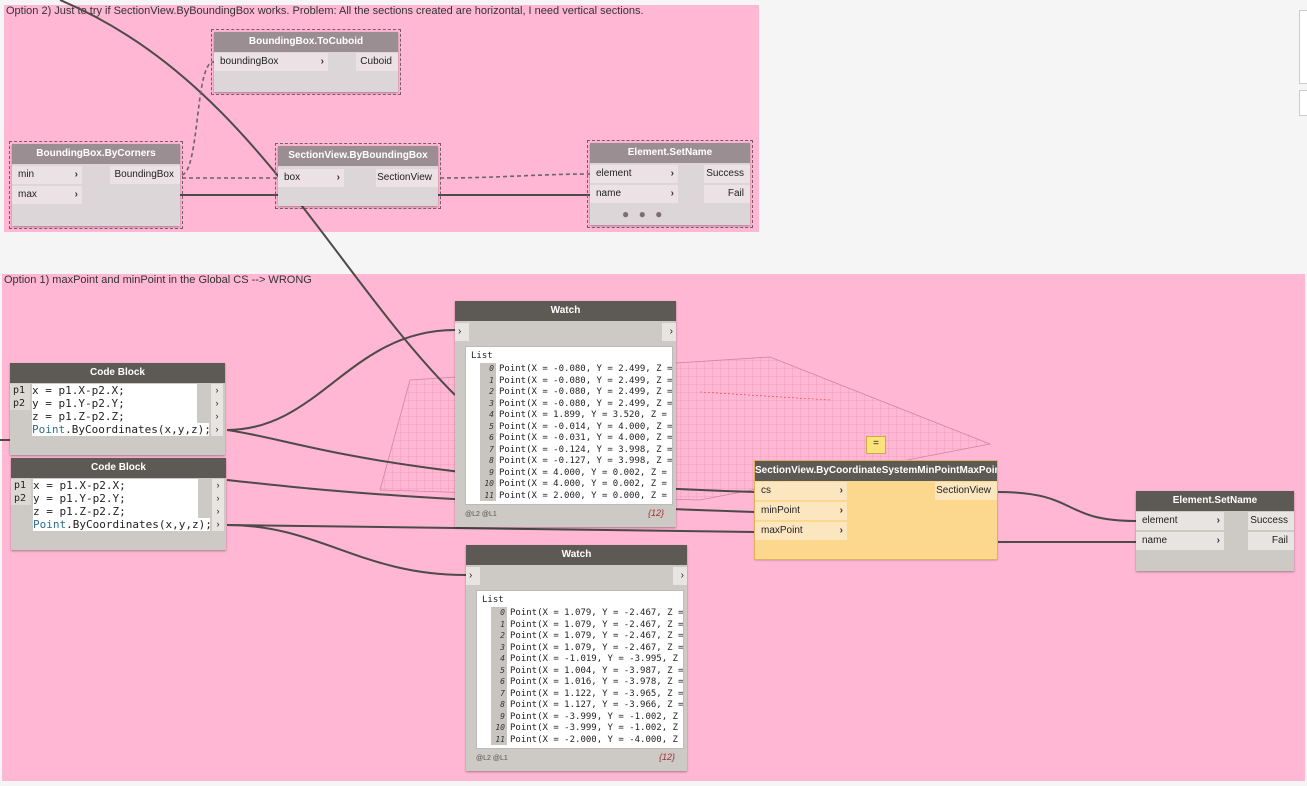 This screenshot has height=786, width=1307. I want to click on input-port-min: min ›, so click(47, 175).